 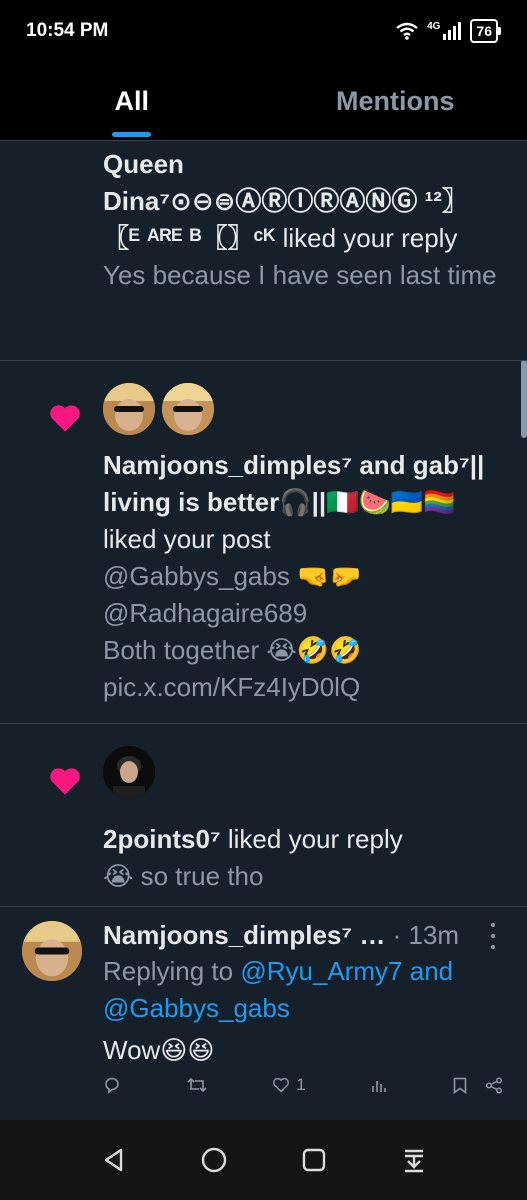 I want to click on retweet-icon, so click(x=197, y=1085).